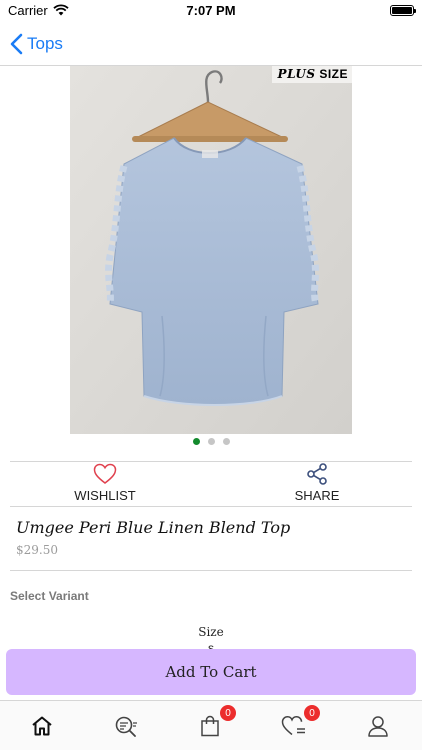 The width and height of the screenshot is (422, 750). What do you see at coordinates (403, 10) in the screenshot?
I see `battery-icon` at bounding box center [403, 10].